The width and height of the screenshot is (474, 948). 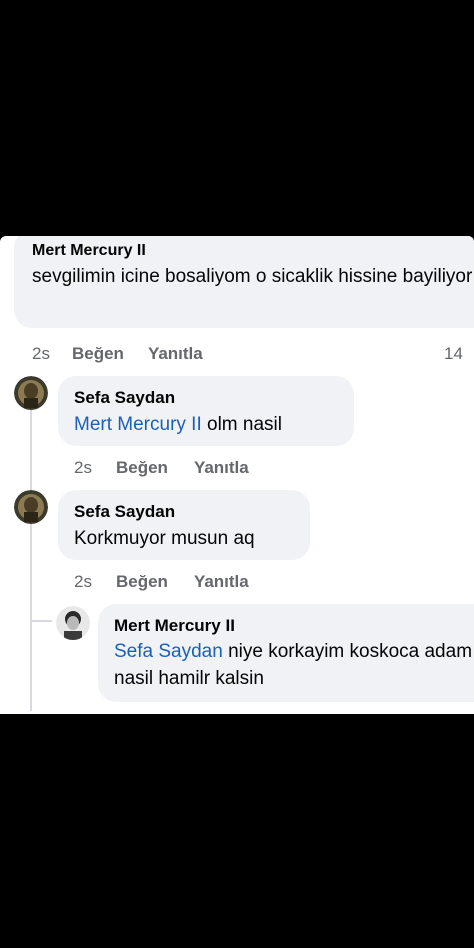 What do you see at coordinates (168, 651) in the screenshot?
I see `mention-link: Sefa Saydan` at bounding box center [168, 651].